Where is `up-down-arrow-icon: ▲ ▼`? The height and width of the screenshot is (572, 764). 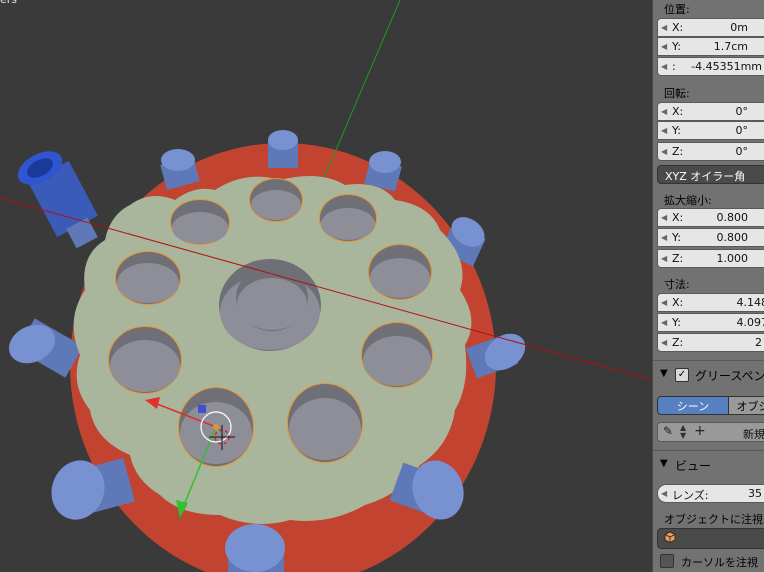 up-down-arrow-icon: ▲ ▼ is located at coordinates (683, 432).